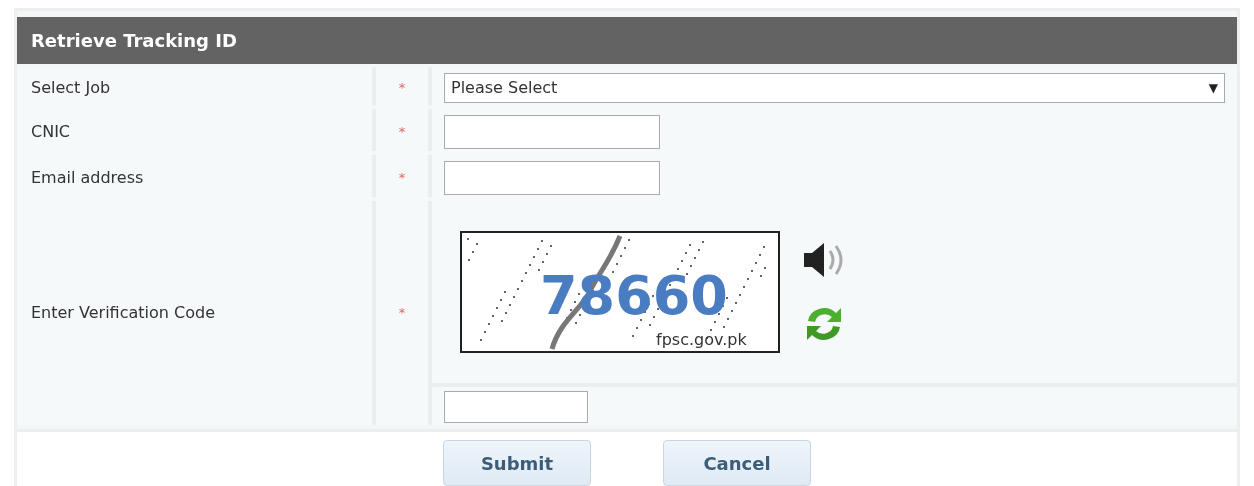 This screenshot has width=1254, height=486. I want to click on submit-button: Submit, so click(517, 463).